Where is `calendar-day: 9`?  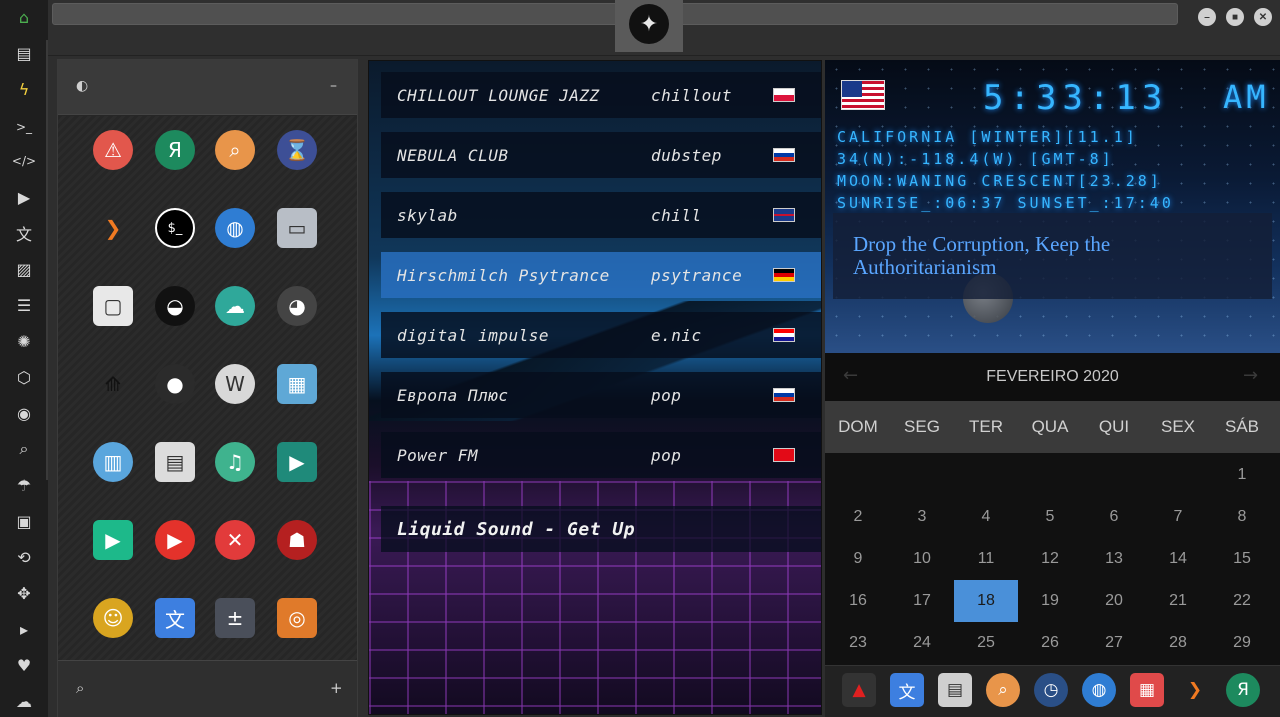
calendar-day: 9 is located at coordinates (858, 559).